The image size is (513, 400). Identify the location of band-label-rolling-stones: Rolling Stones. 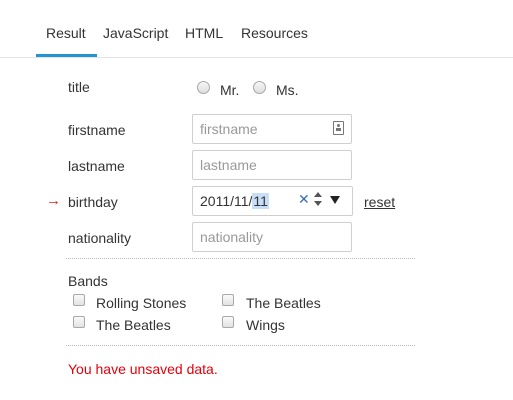
(141, 303).